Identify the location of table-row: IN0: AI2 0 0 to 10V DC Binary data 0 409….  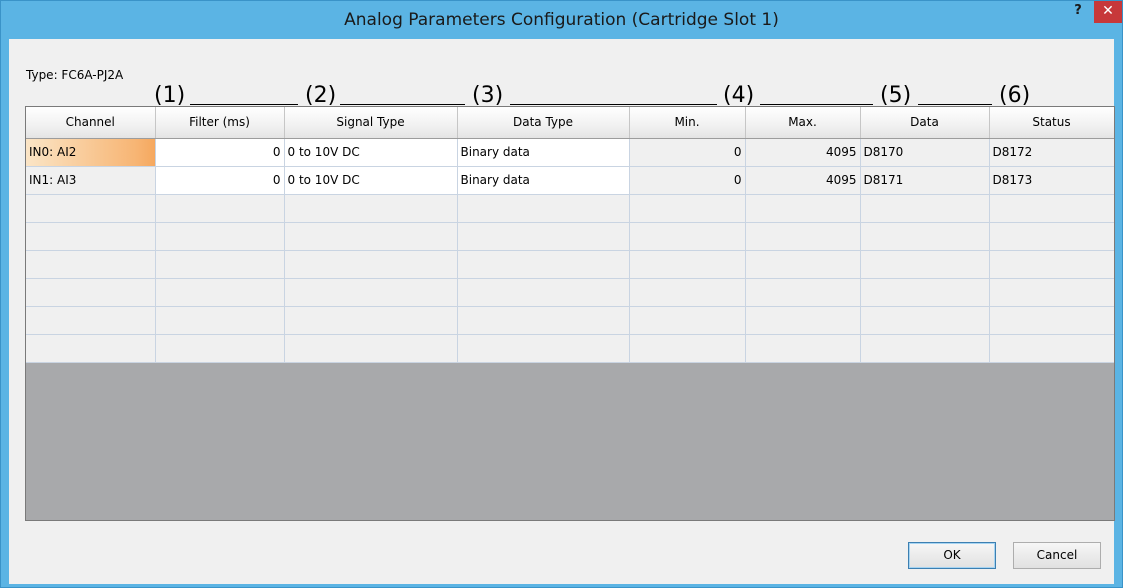
(570, 152).